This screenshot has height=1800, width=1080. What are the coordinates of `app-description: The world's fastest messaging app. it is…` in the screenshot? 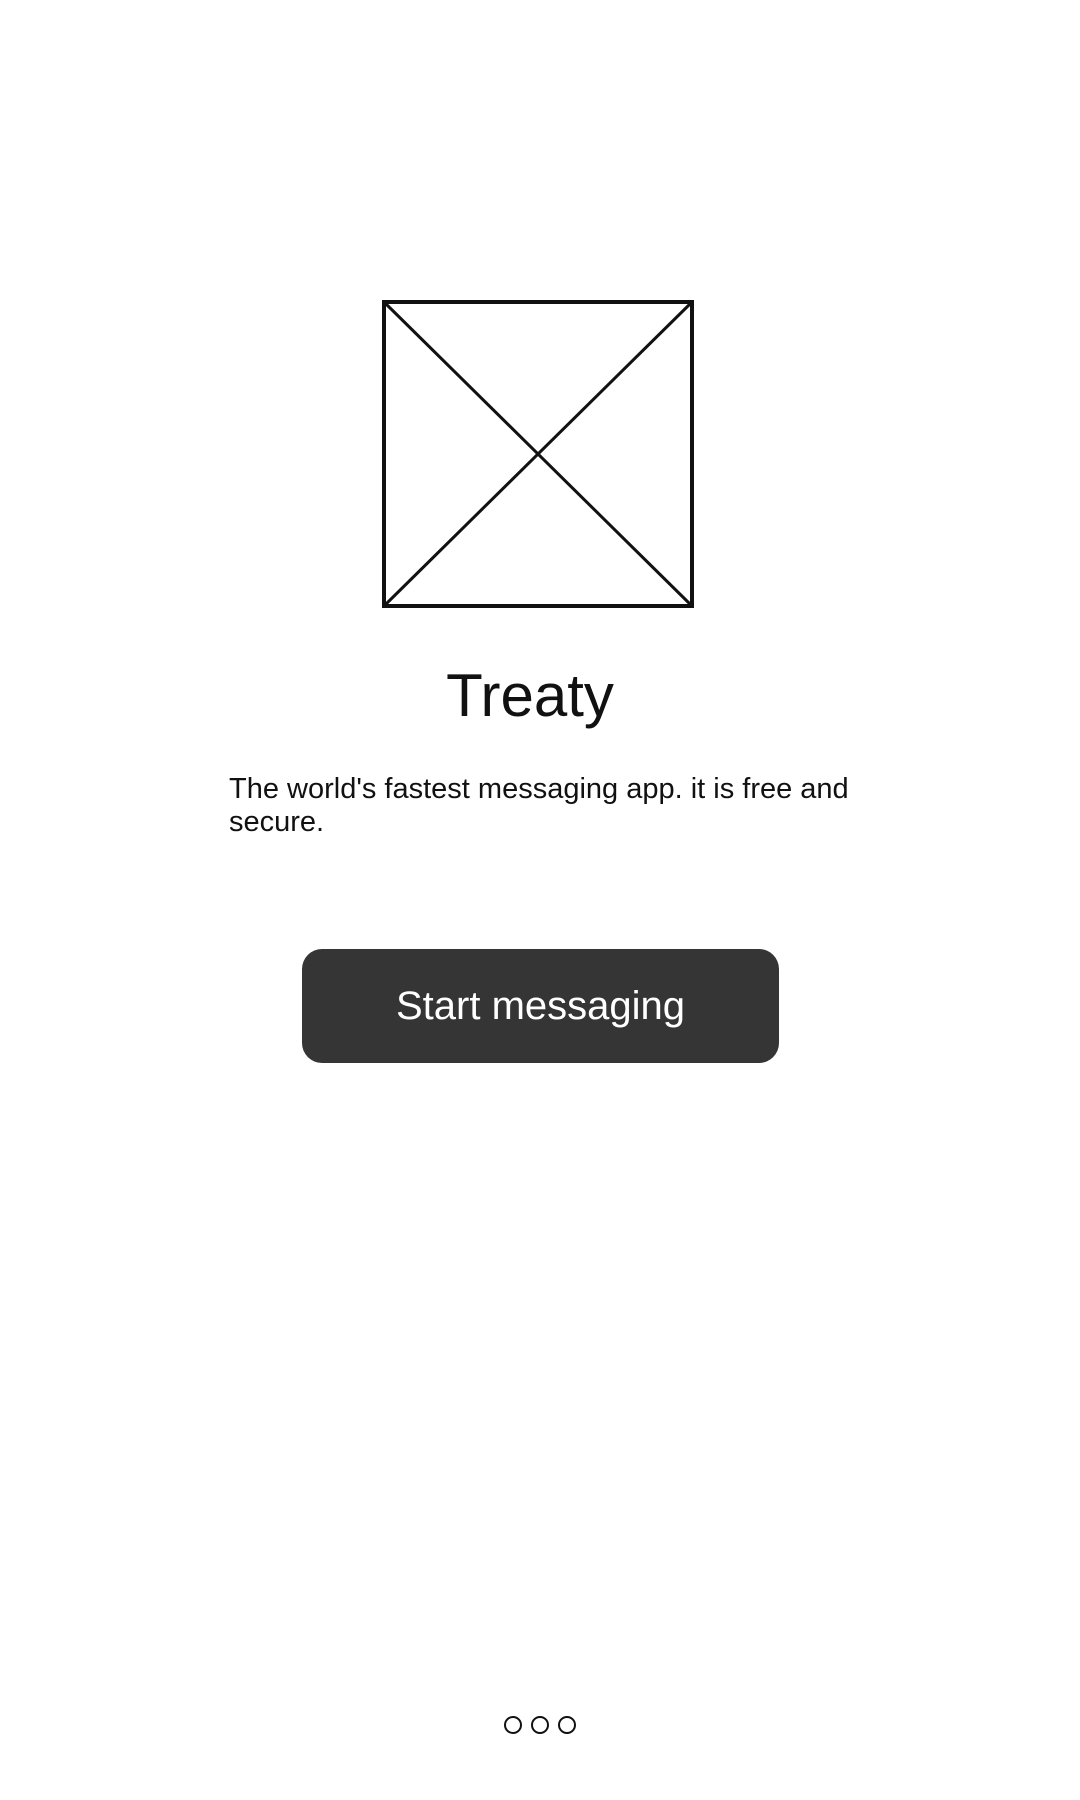 It's located at (539, 805).